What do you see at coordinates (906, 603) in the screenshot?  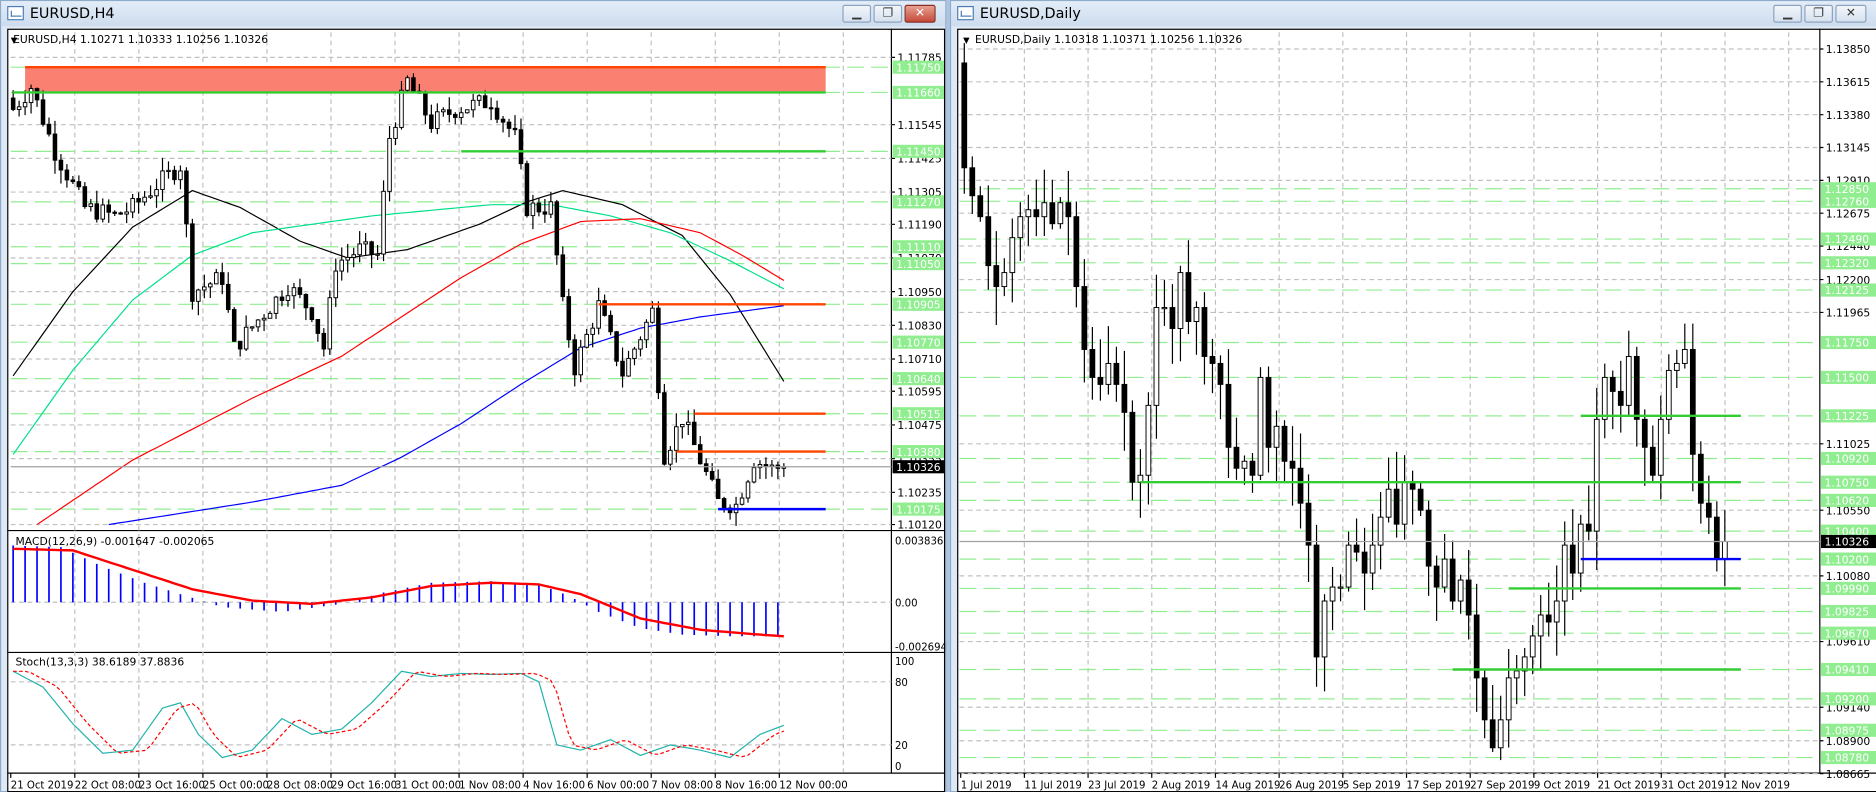 I see `macd-axis-label: 0.00` at bounding box center [906, 603].